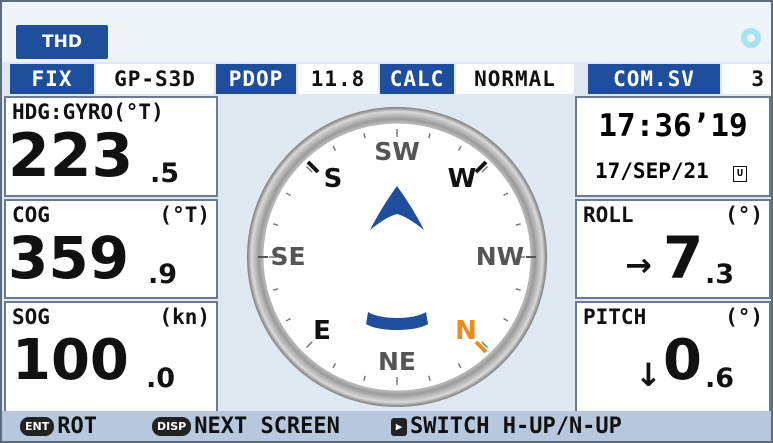 This screenshot has width=773, height=443. Describe the element at coordinates (172, 426) in the screenshot. I see `disp-key-icon: DISP` at that location.